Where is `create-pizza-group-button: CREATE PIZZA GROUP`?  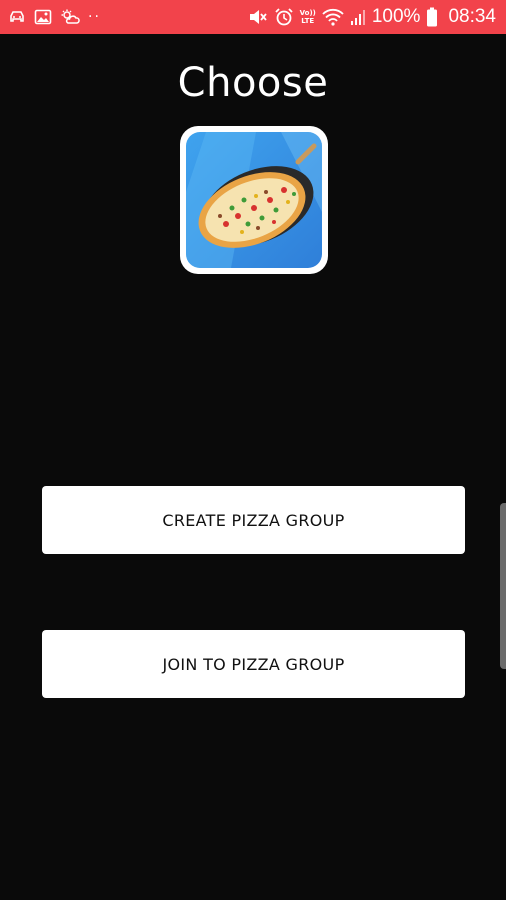 create-pizza-group-button: CREATE PIZZA GROUP is located at coordinates (253, 520).